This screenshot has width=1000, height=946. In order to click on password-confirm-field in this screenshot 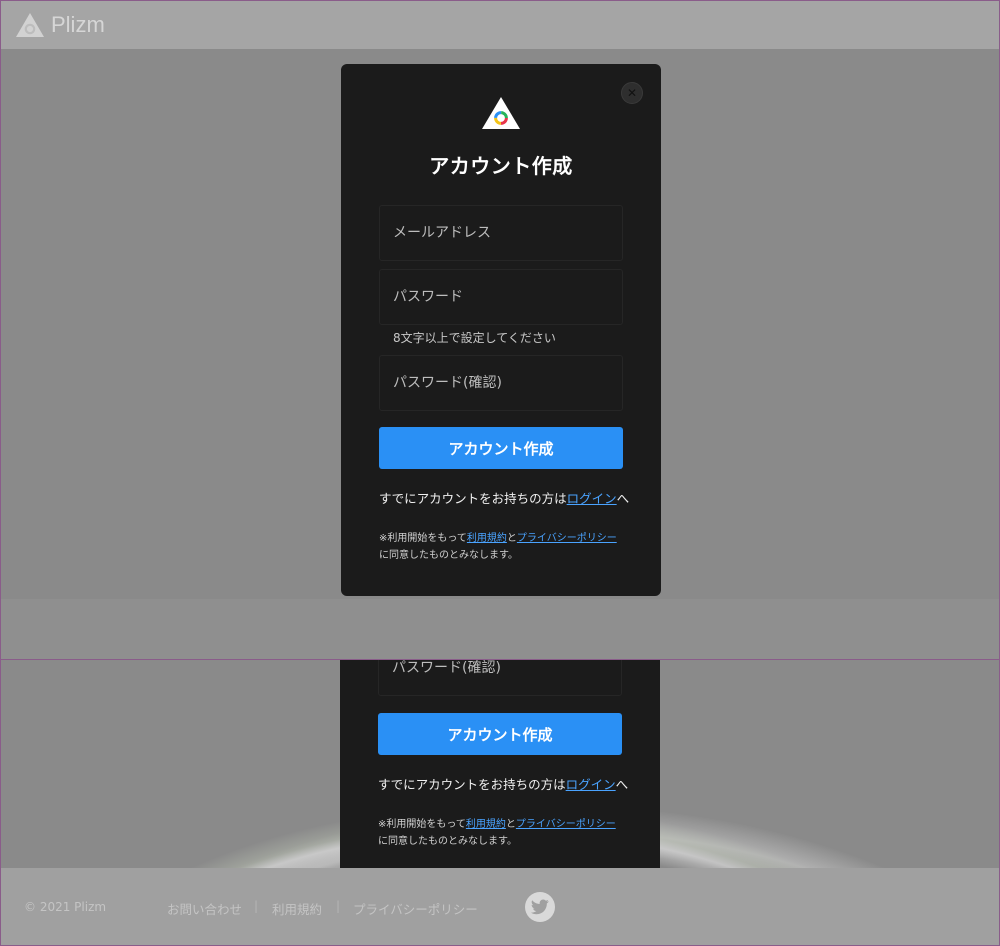, I will do `click(501, 383)`.